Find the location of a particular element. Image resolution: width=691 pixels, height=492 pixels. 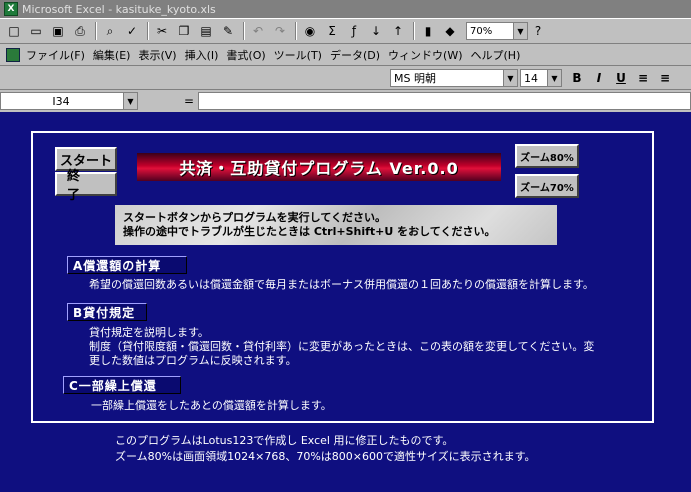

paste-icon: ▤ is located at coordinates (206, 31).